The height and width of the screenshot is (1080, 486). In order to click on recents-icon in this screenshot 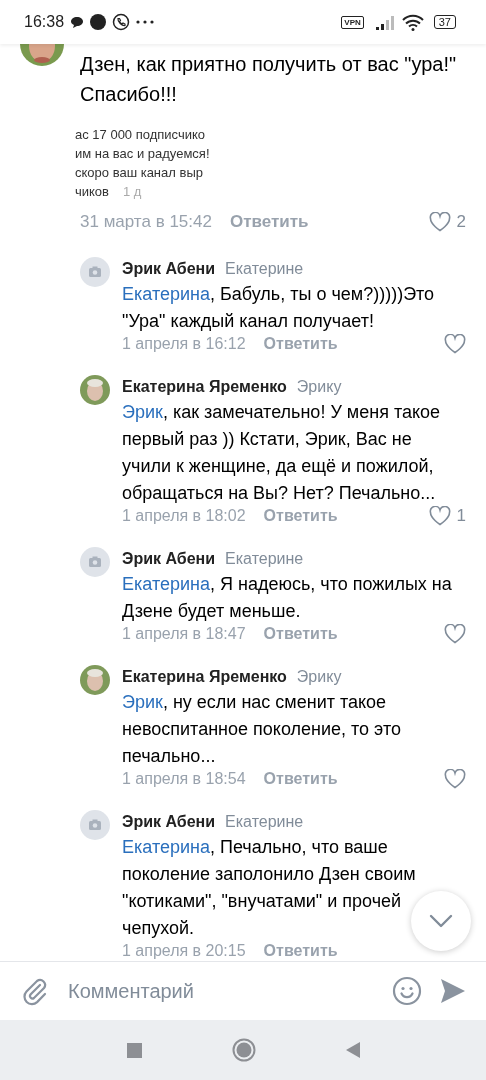, I will do `click(134, 1050)`.